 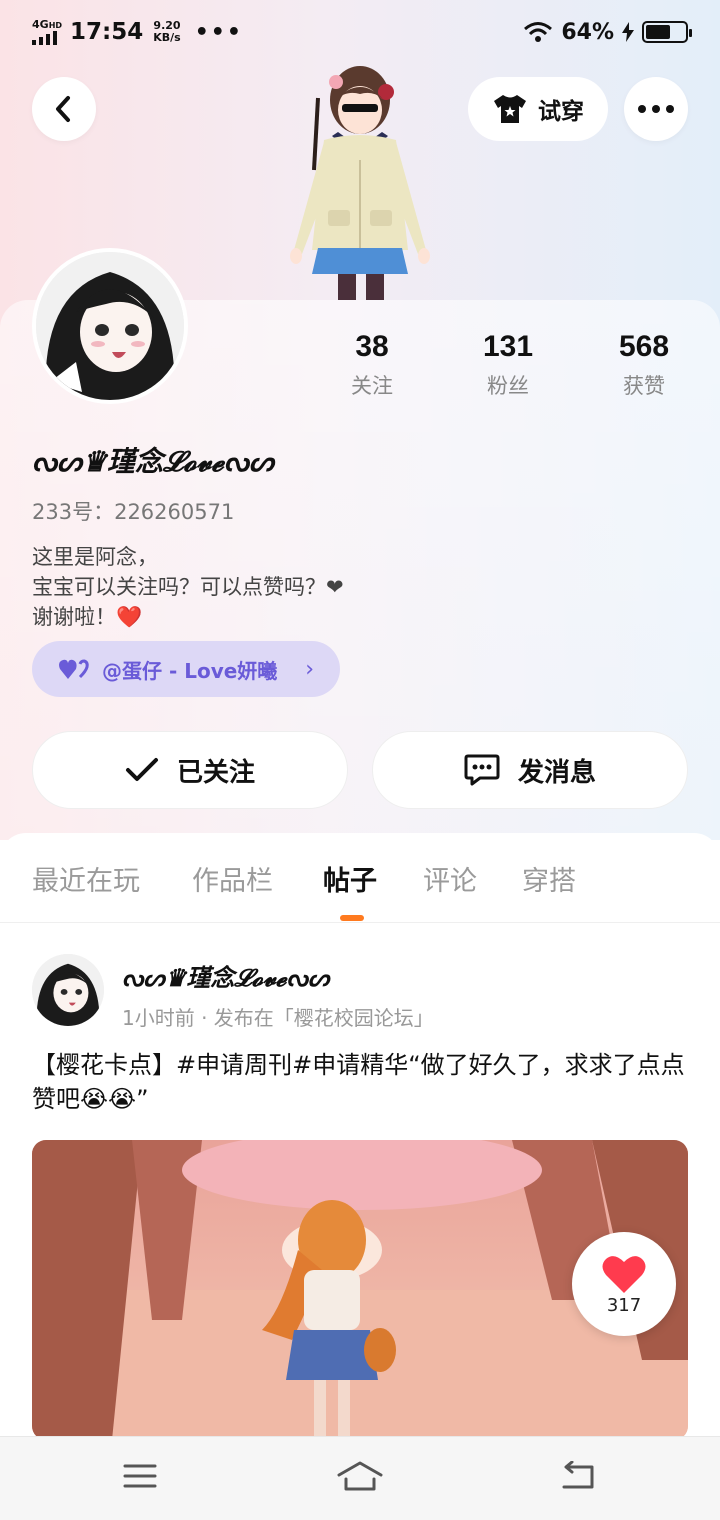 What do you see at coordinates (624, 1274) in the screenshot?
I see `heart-icon` at bounding box center [624, 1274].